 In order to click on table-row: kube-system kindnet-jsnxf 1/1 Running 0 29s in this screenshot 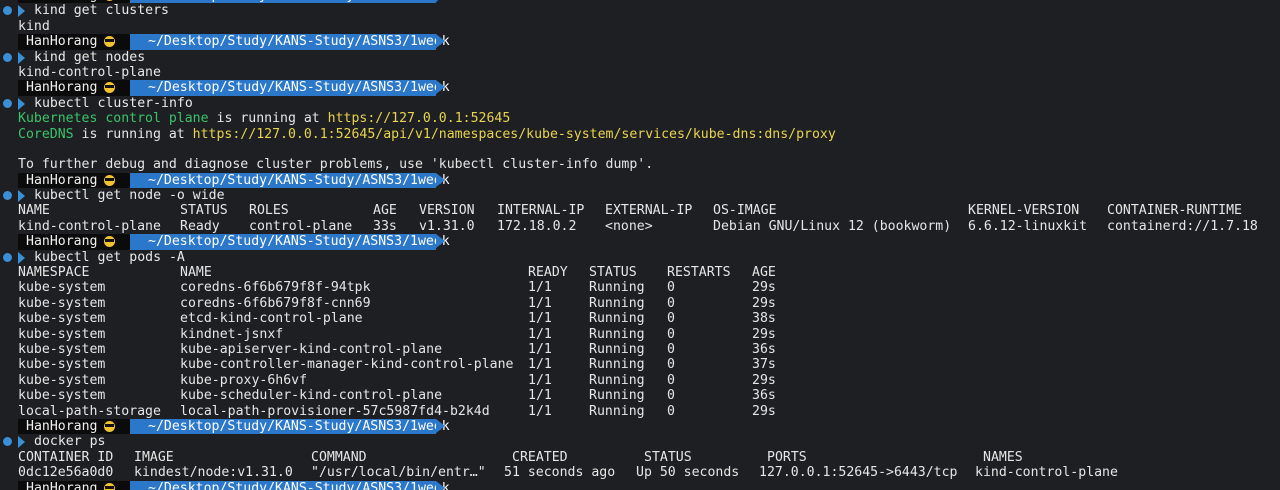, I will do `click(640, 334)`.